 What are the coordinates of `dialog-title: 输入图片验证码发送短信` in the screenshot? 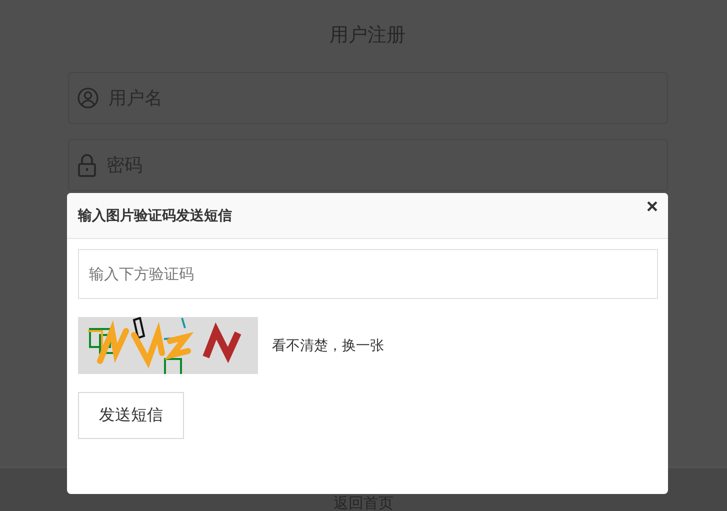 It's located at (155, 215).